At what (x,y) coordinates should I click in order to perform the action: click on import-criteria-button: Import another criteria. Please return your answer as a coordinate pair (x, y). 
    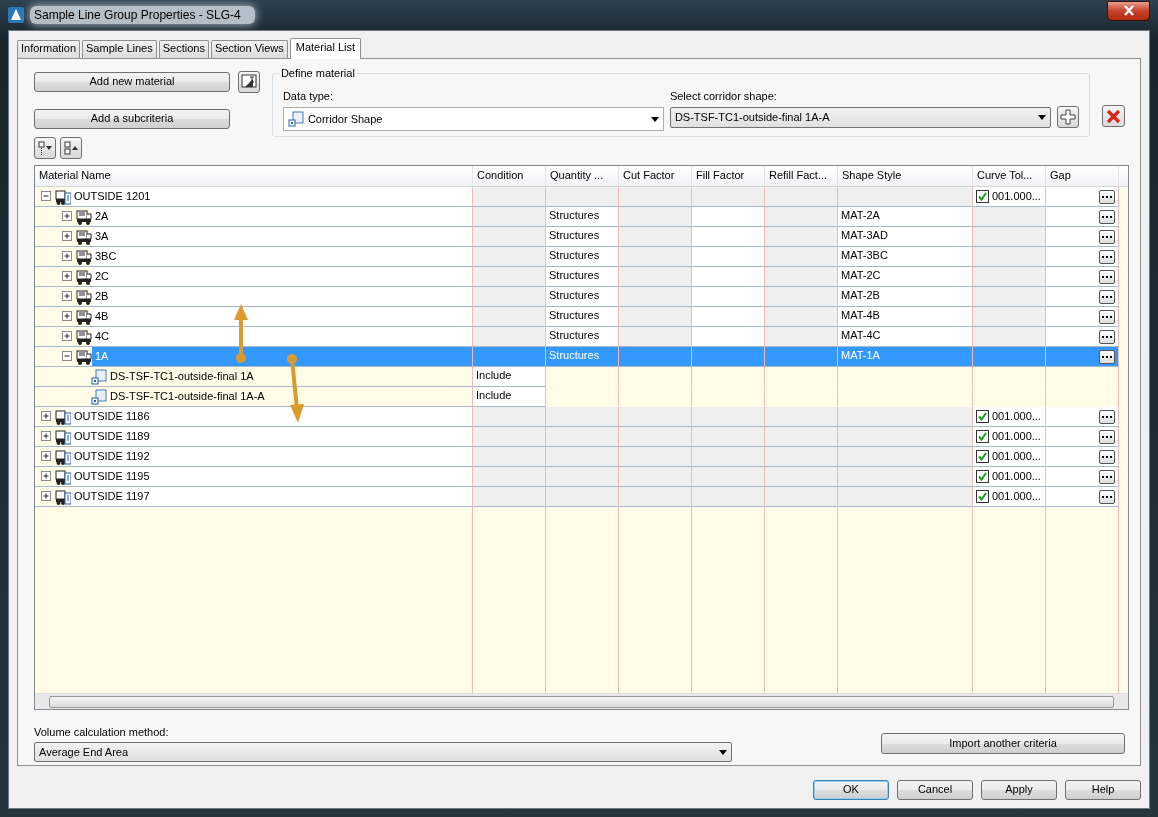
    Looking at the image, I should click on (1003, 744).